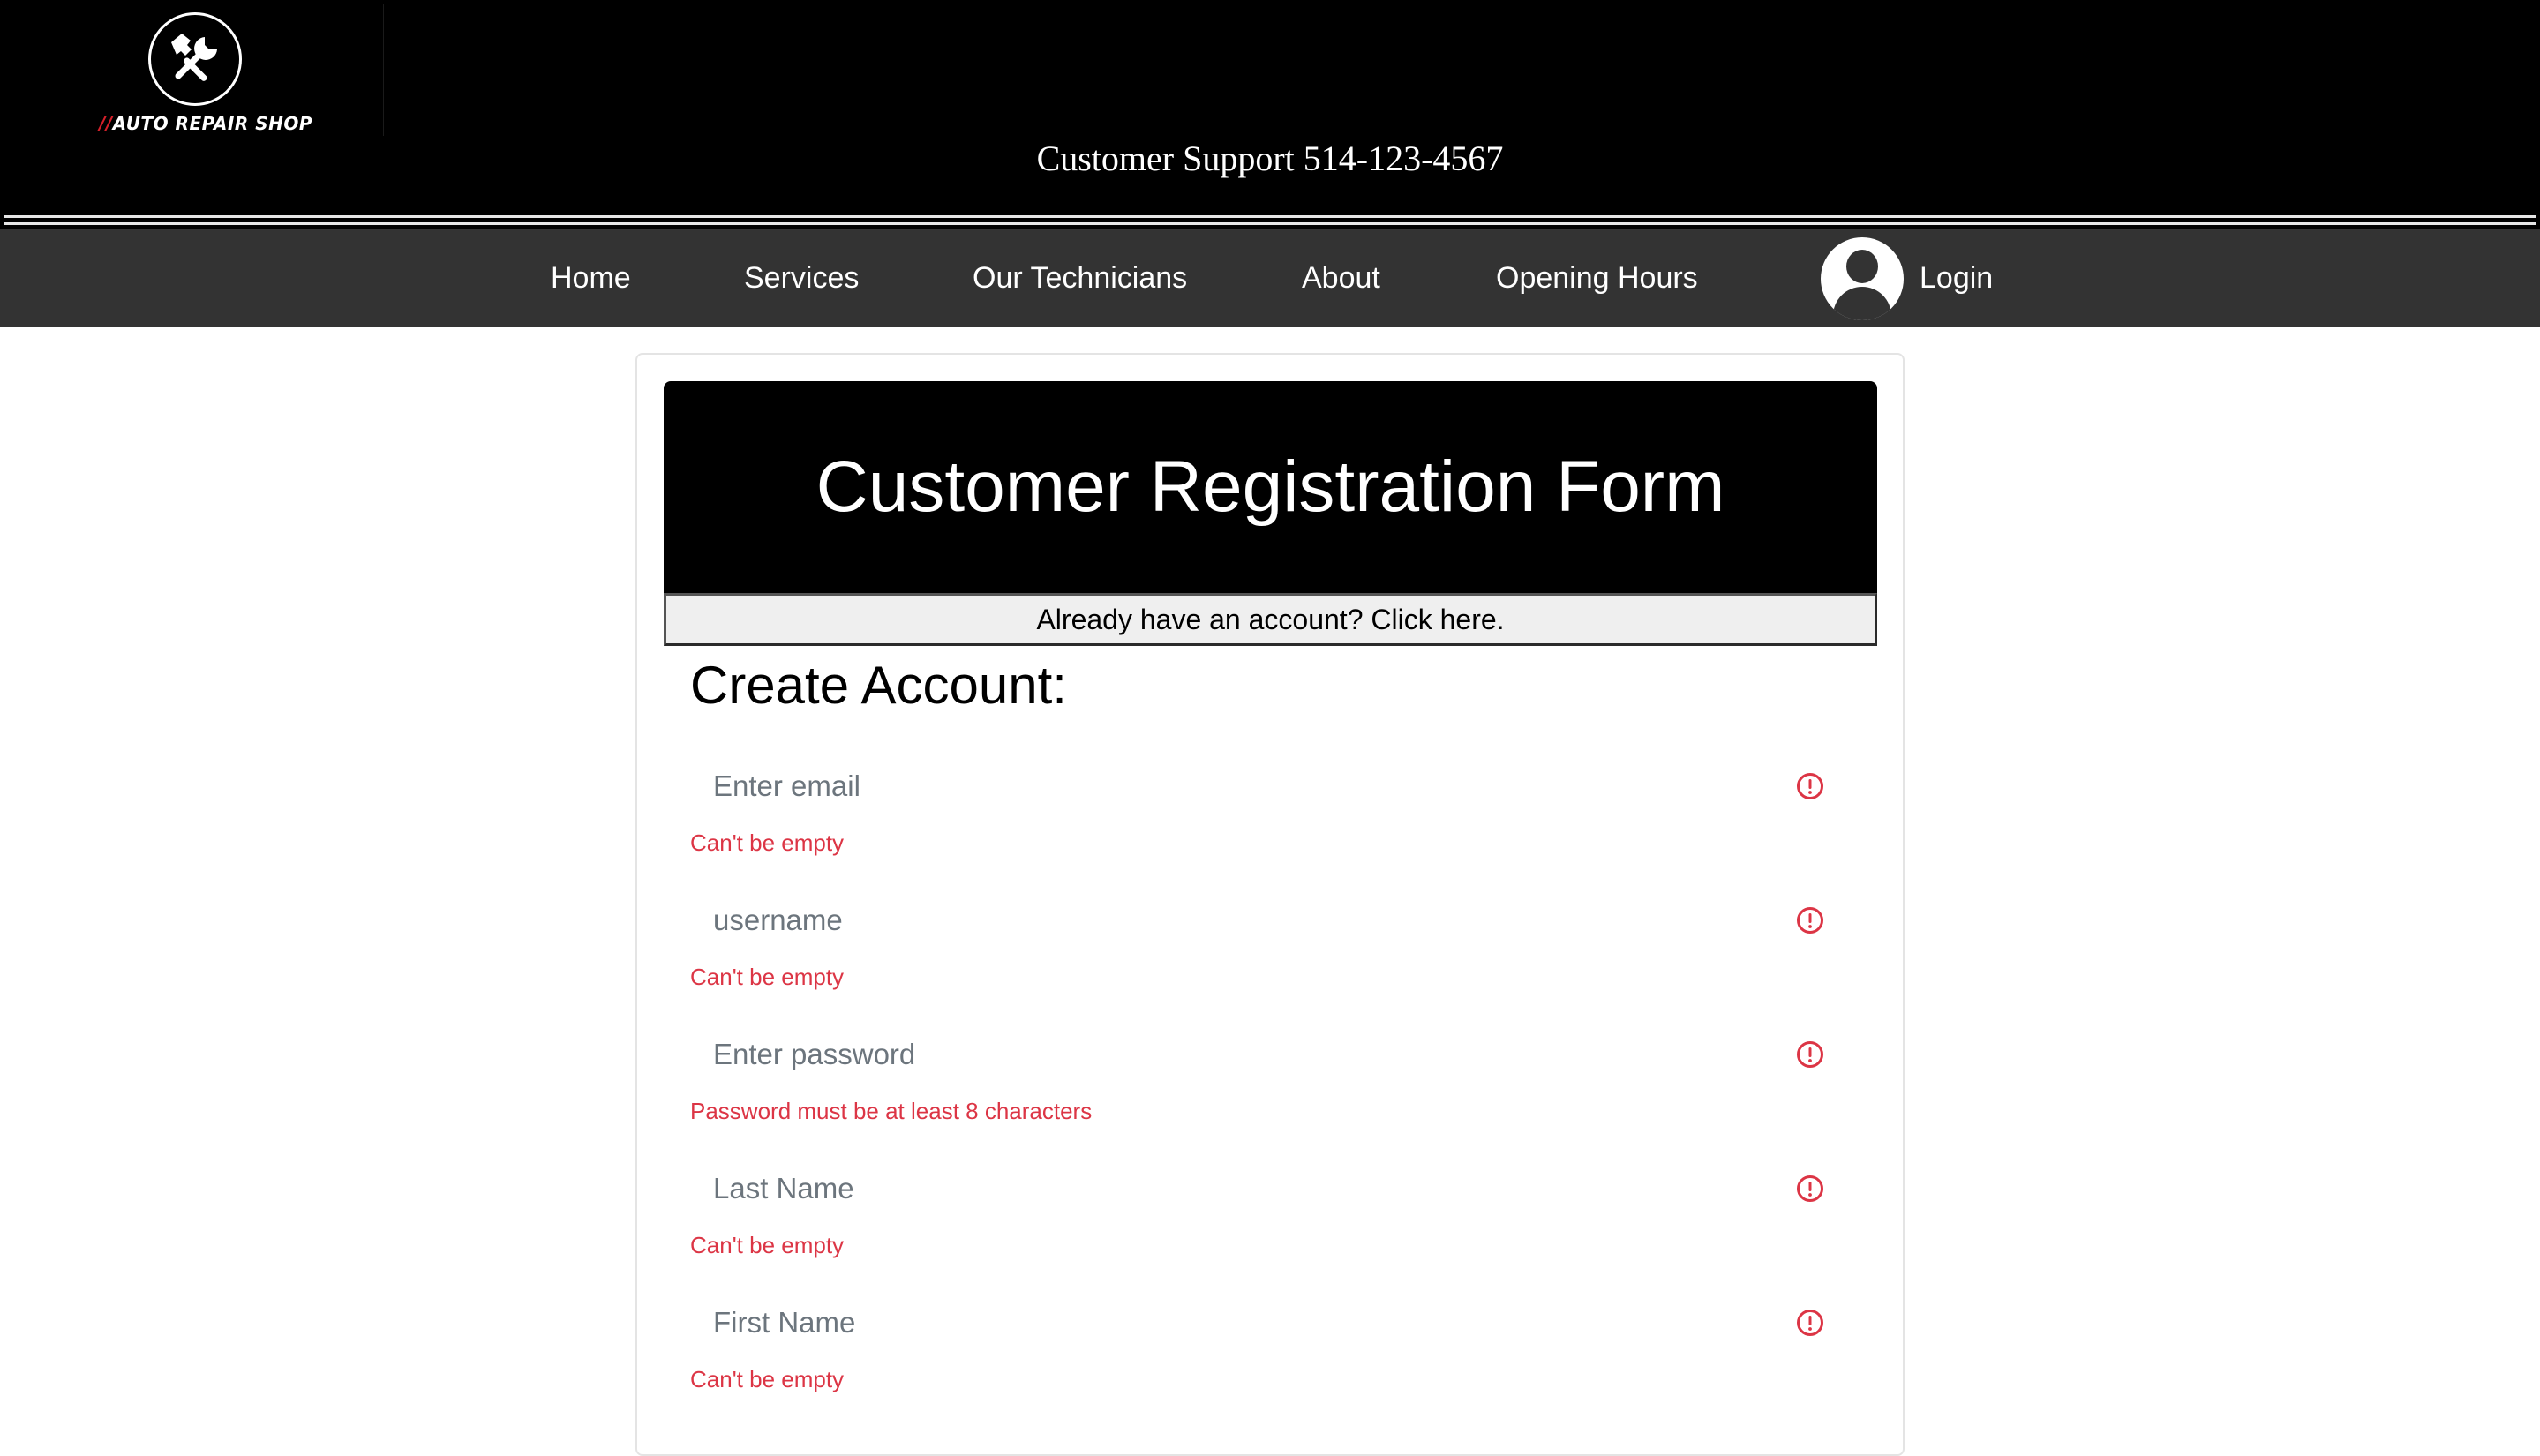  I want to click on email-input, so click(1271, 786).